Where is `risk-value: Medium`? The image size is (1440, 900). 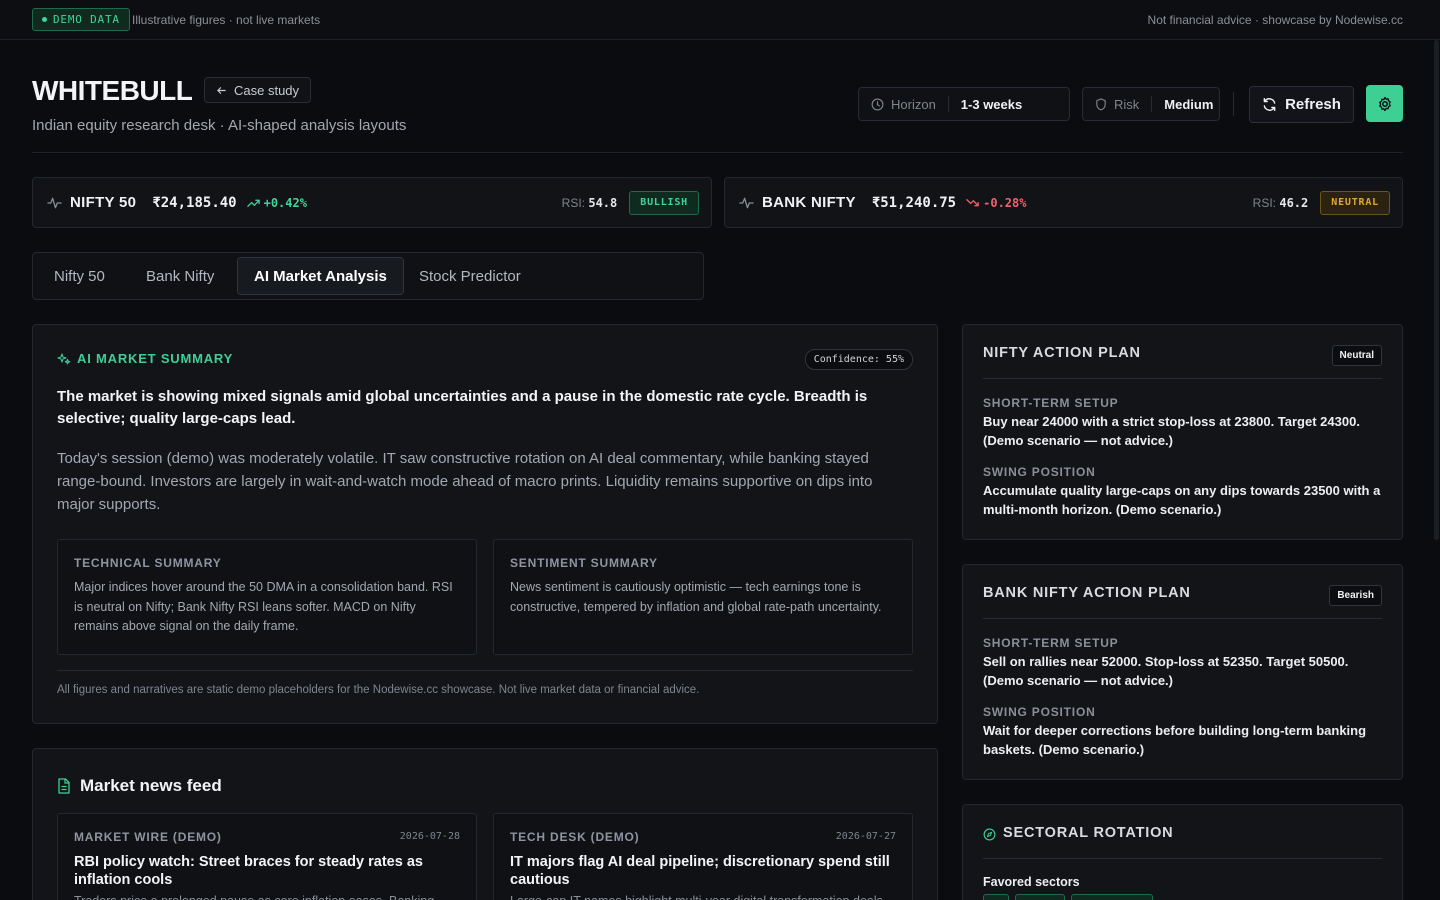
risk-value: Medium is located at coordinates (1189, 104).